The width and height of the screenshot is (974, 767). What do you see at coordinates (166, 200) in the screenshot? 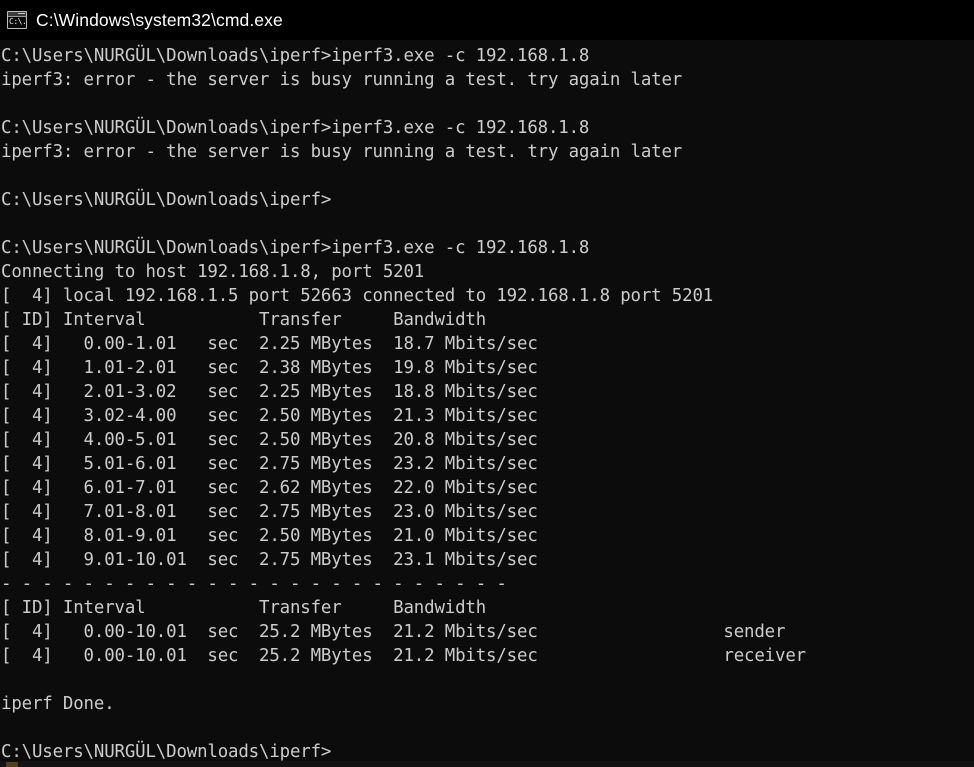
I see `console-line: C:\Users\NURGÜL\Downloads\iperf>` at bounding box center [166, 200].